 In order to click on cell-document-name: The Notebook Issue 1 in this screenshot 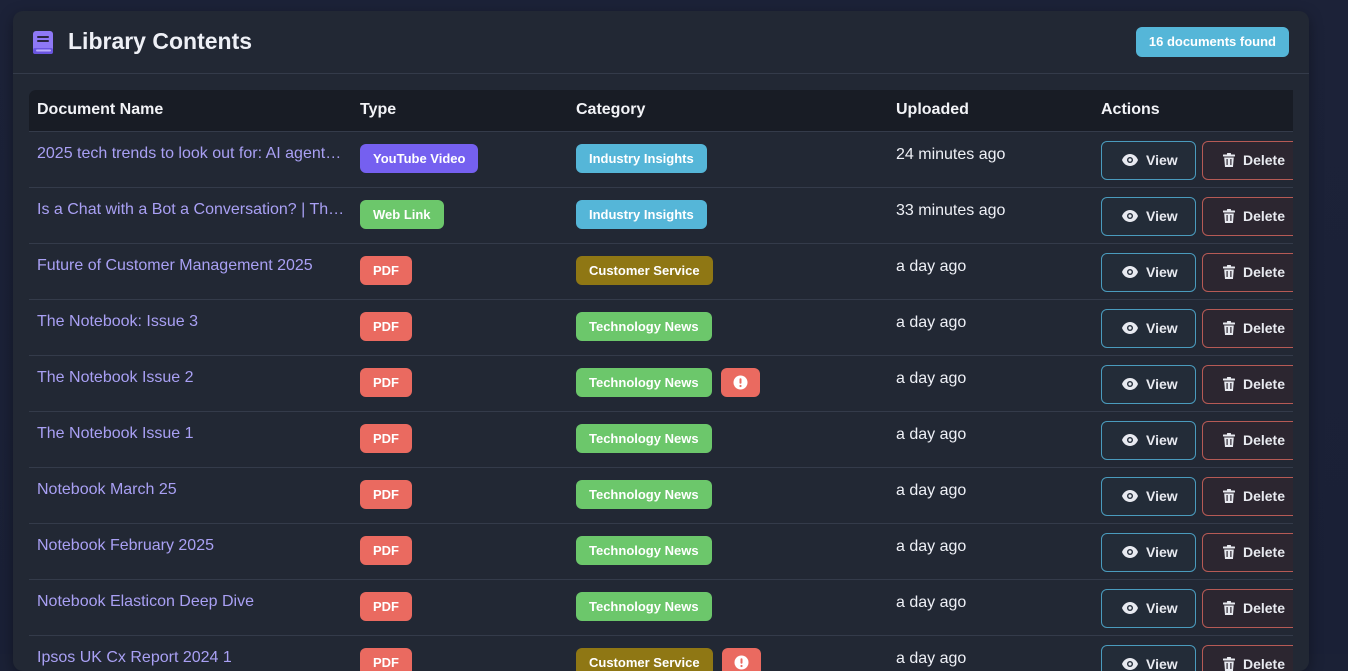, I will do `click(190, 439)`.